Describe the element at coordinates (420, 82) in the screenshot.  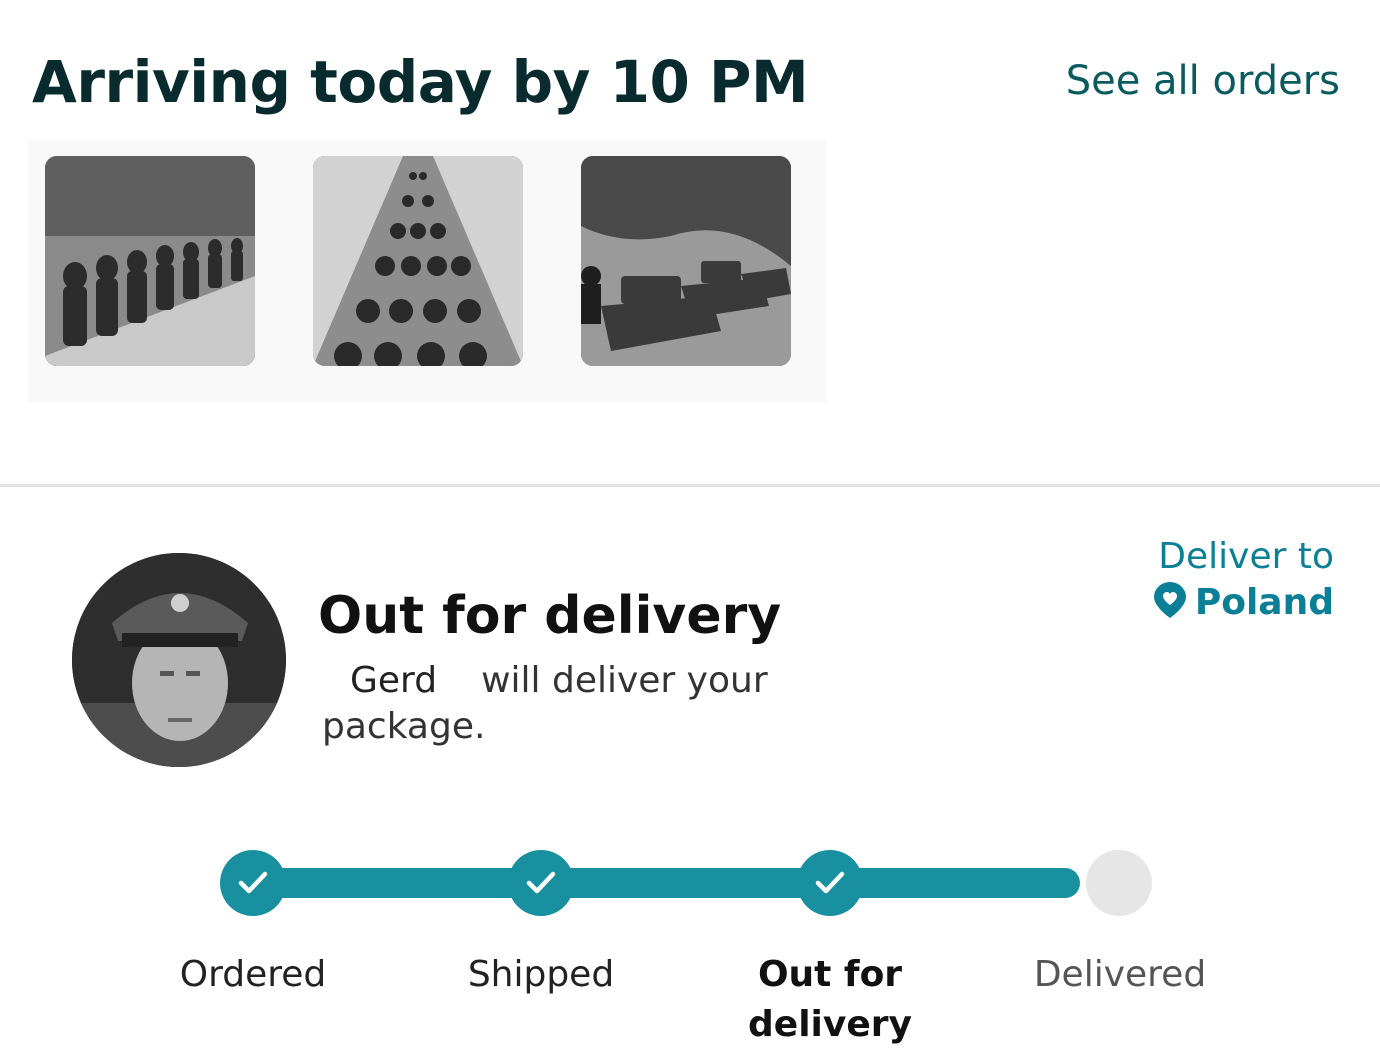
I see `page-title: Arriving today by 10 PM` at that location.